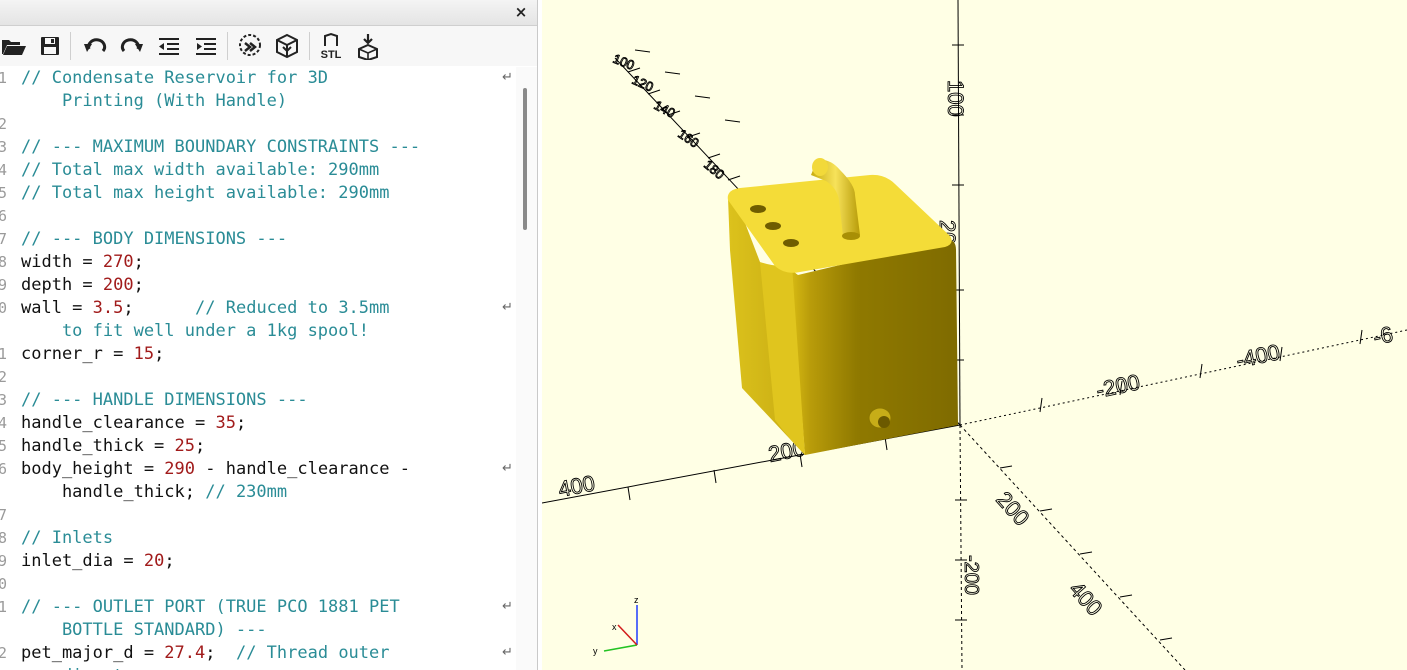  I want to click on unindent-button, so click(169, 46).